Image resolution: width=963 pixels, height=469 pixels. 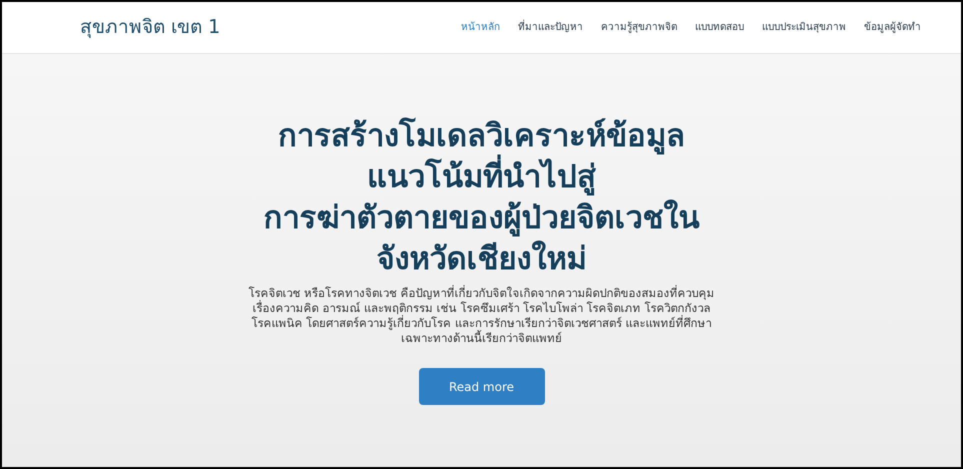 What do you see at coordinates (481, 386) in the screenshot?
I see `read-more-button: Read more` at bounding box center [481, 386].